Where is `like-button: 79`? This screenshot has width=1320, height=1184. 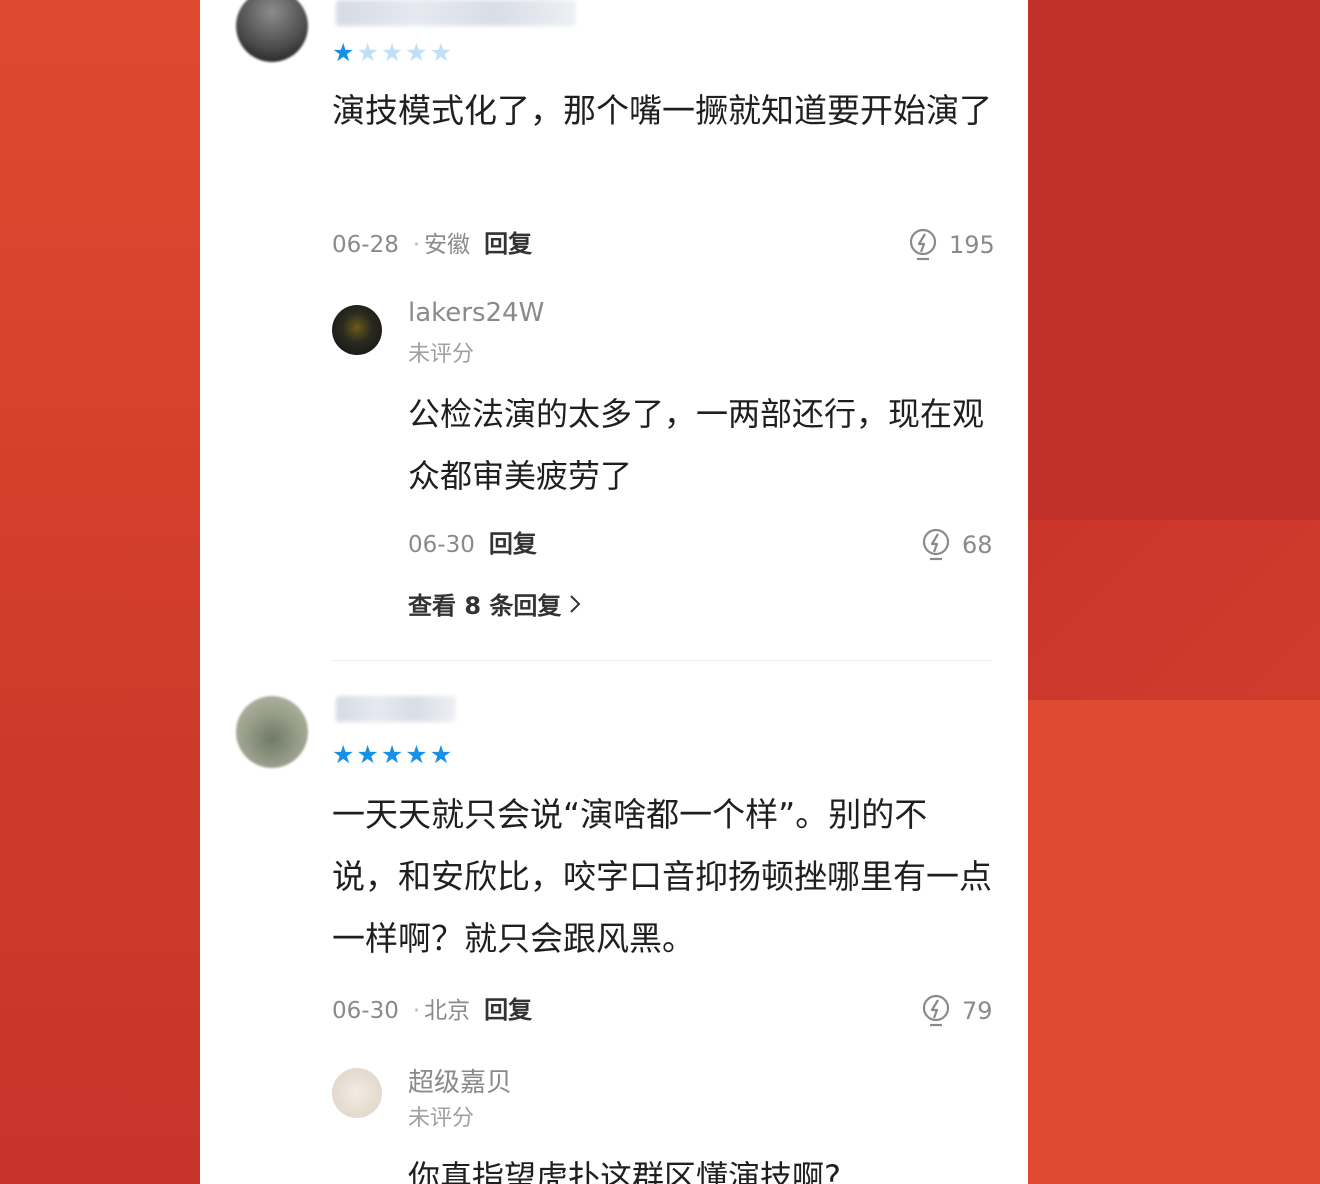 like-button: 79 is located at coordinates (956, 1011).